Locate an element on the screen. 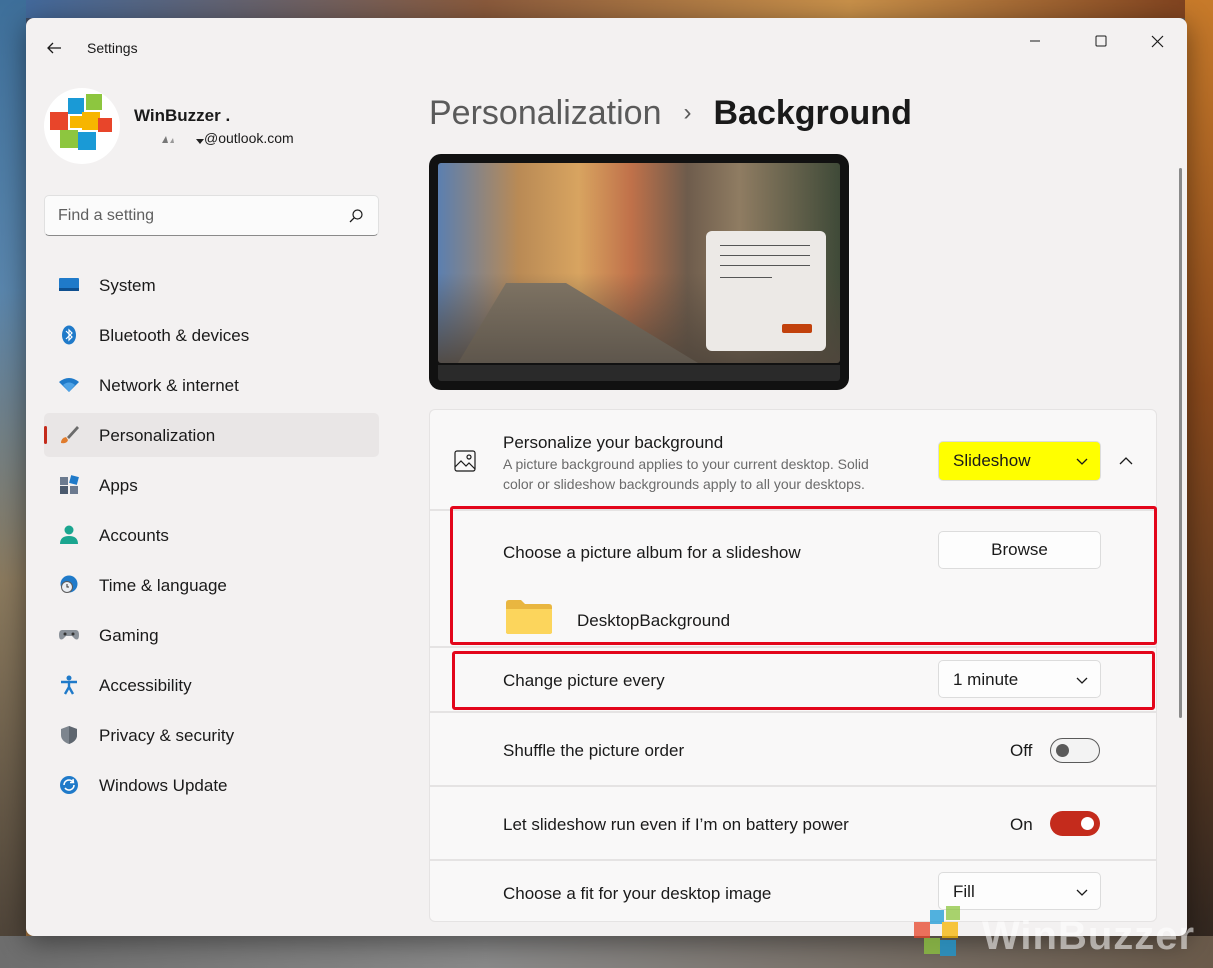 The width and height of the screenshot is (1213, 968). winbuzzer-watermark-logo is located at coordinates (937, 931).